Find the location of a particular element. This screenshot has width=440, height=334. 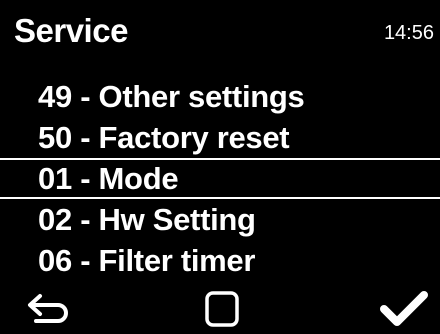

back-button is located at coordinates (48, 309).